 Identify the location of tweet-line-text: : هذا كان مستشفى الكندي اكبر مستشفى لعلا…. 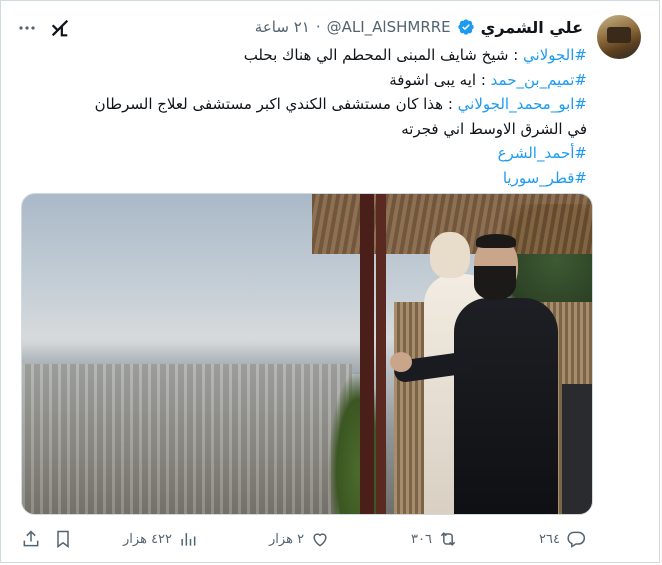
(276, 104).